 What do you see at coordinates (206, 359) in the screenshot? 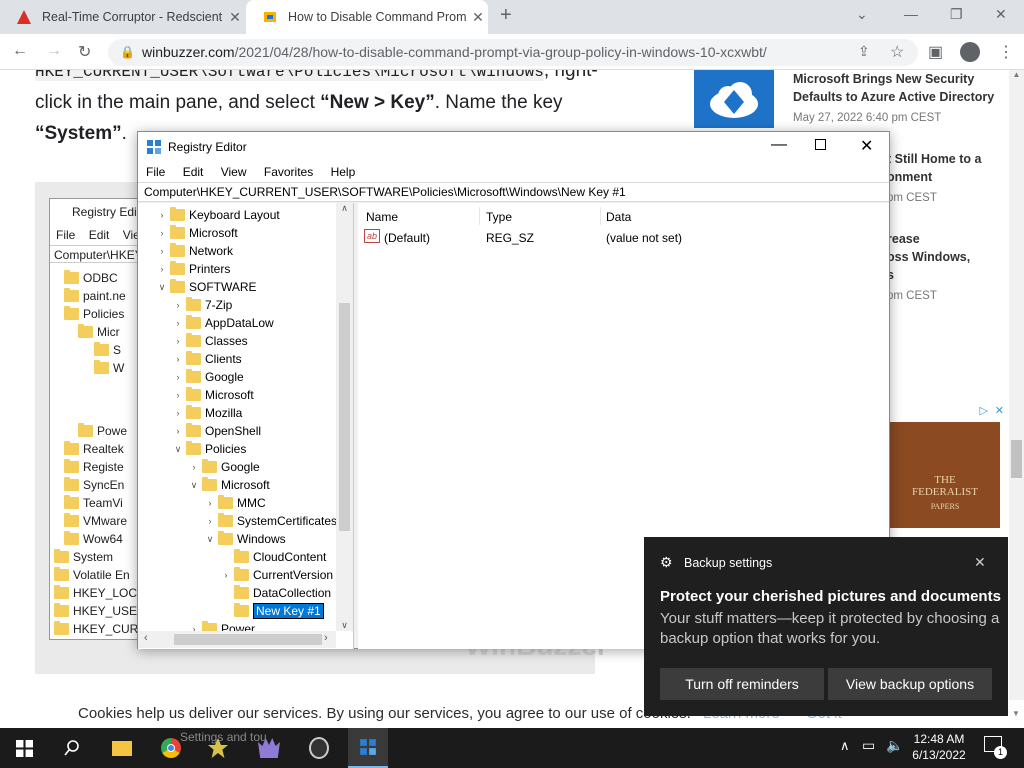
I see `tree-node: › Clients` at bounding box center [206, 359].